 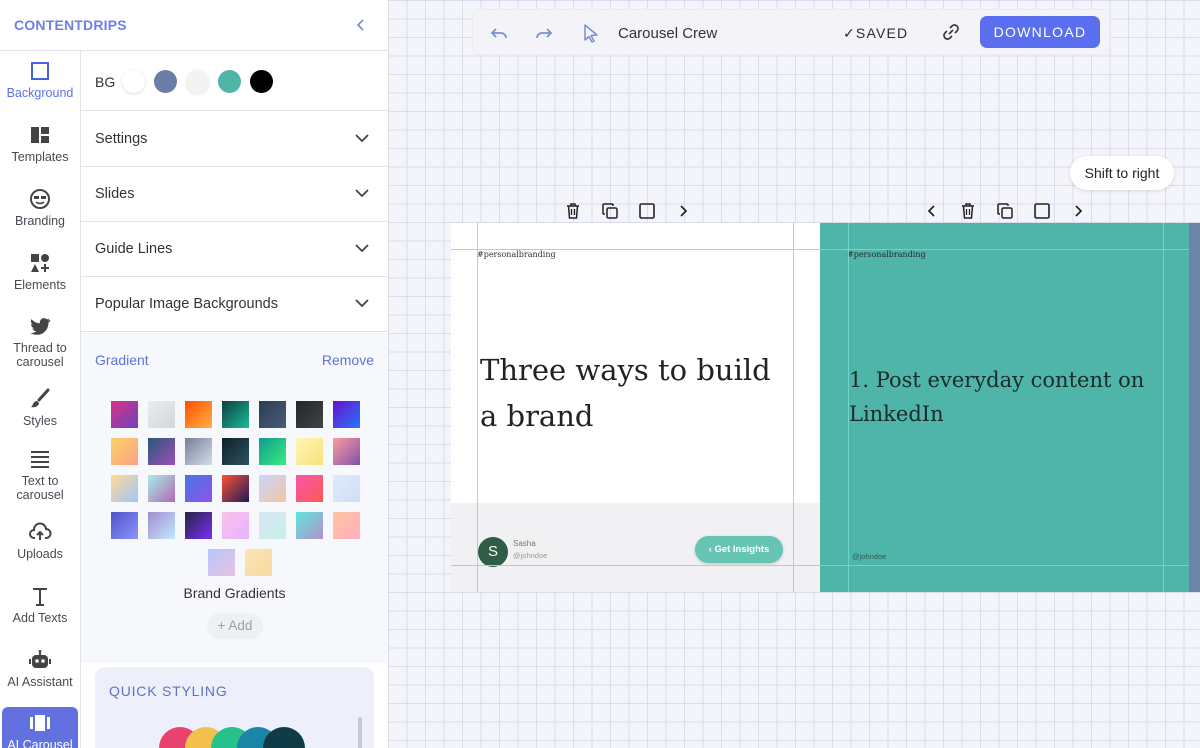 I want to click on avatar: S, so click(x=493, y=552).